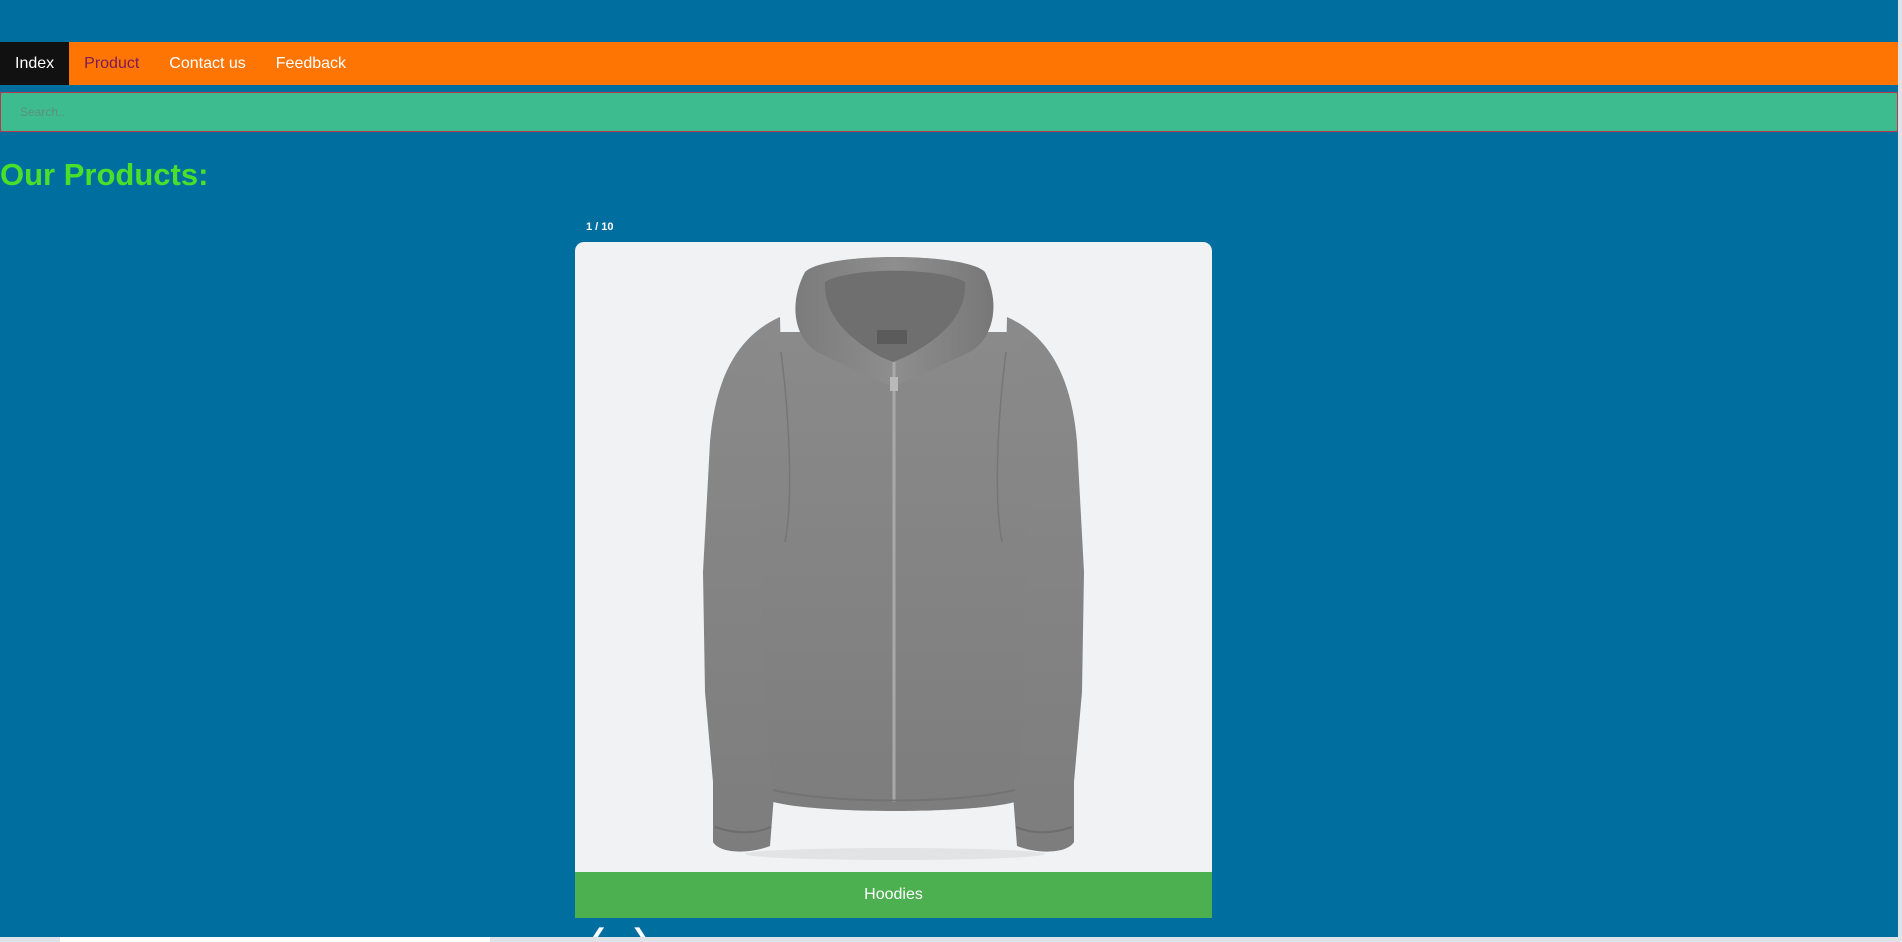  Describe the element at coordinates (1900, 471) in the screenshot. I see `vertical-scrollbar` at that location.